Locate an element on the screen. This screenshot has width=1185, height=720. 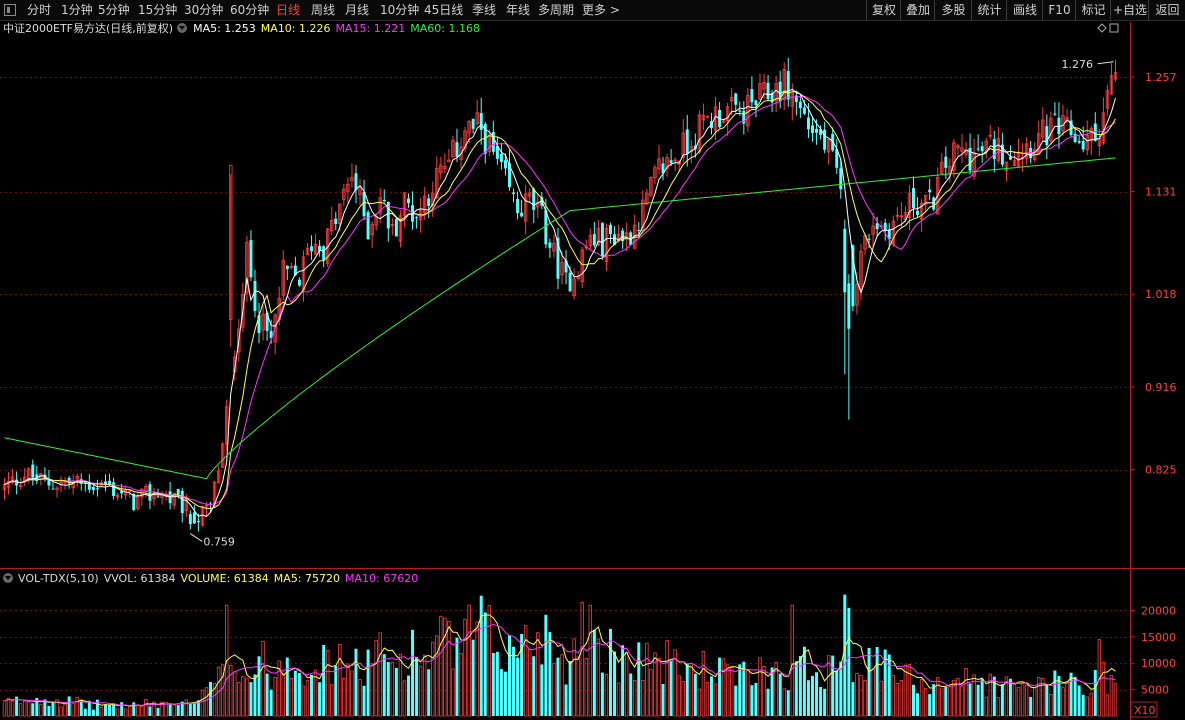
period-tab-3: 15分钟 is located at coordinates (157, 10).